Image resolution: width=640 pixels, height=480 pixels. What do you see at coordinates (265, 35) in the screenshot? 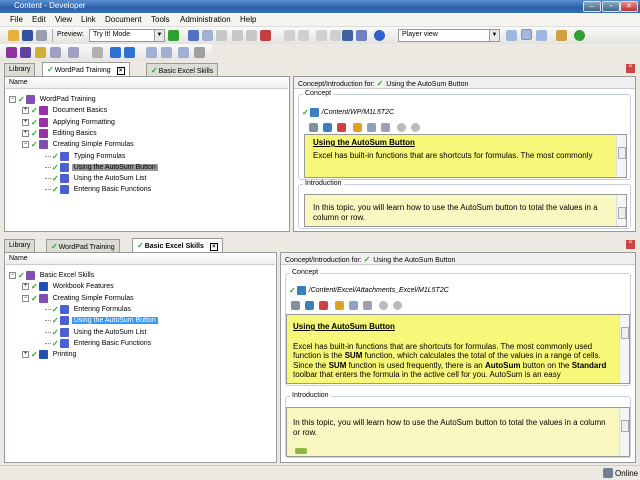
I see `find-icon` at bounding box center [265, 35].